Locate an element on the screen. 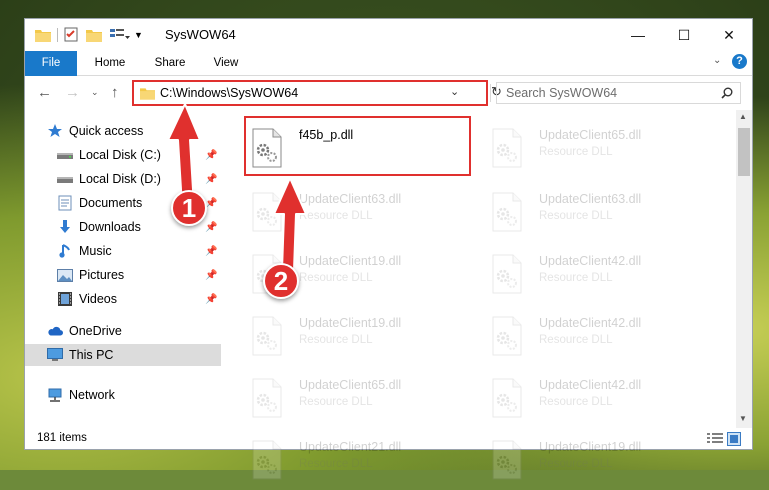 The image size is (769, 490). ribbon-expand-icon: ⌄ is located at coordinates (717, 60).